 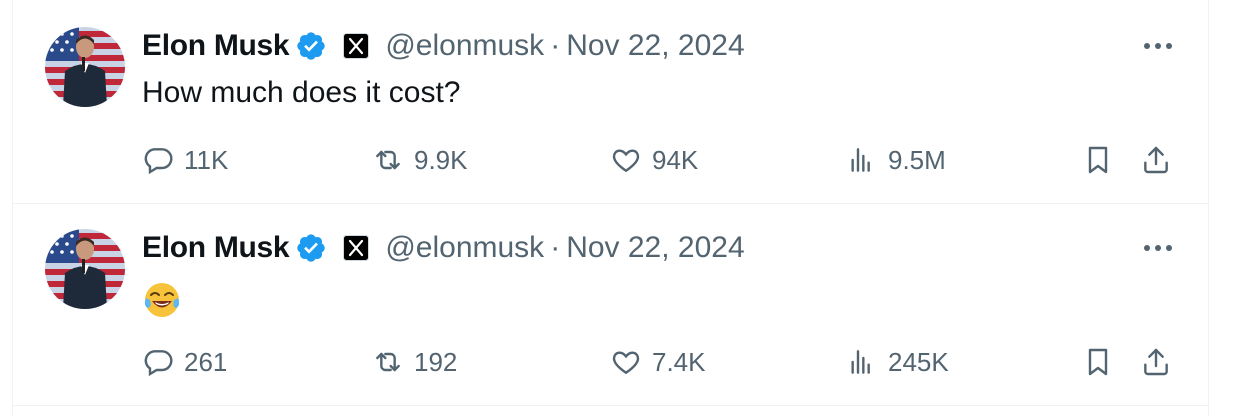 I want to click on laughing-emoji: 😂, so click(x=162, y=300).